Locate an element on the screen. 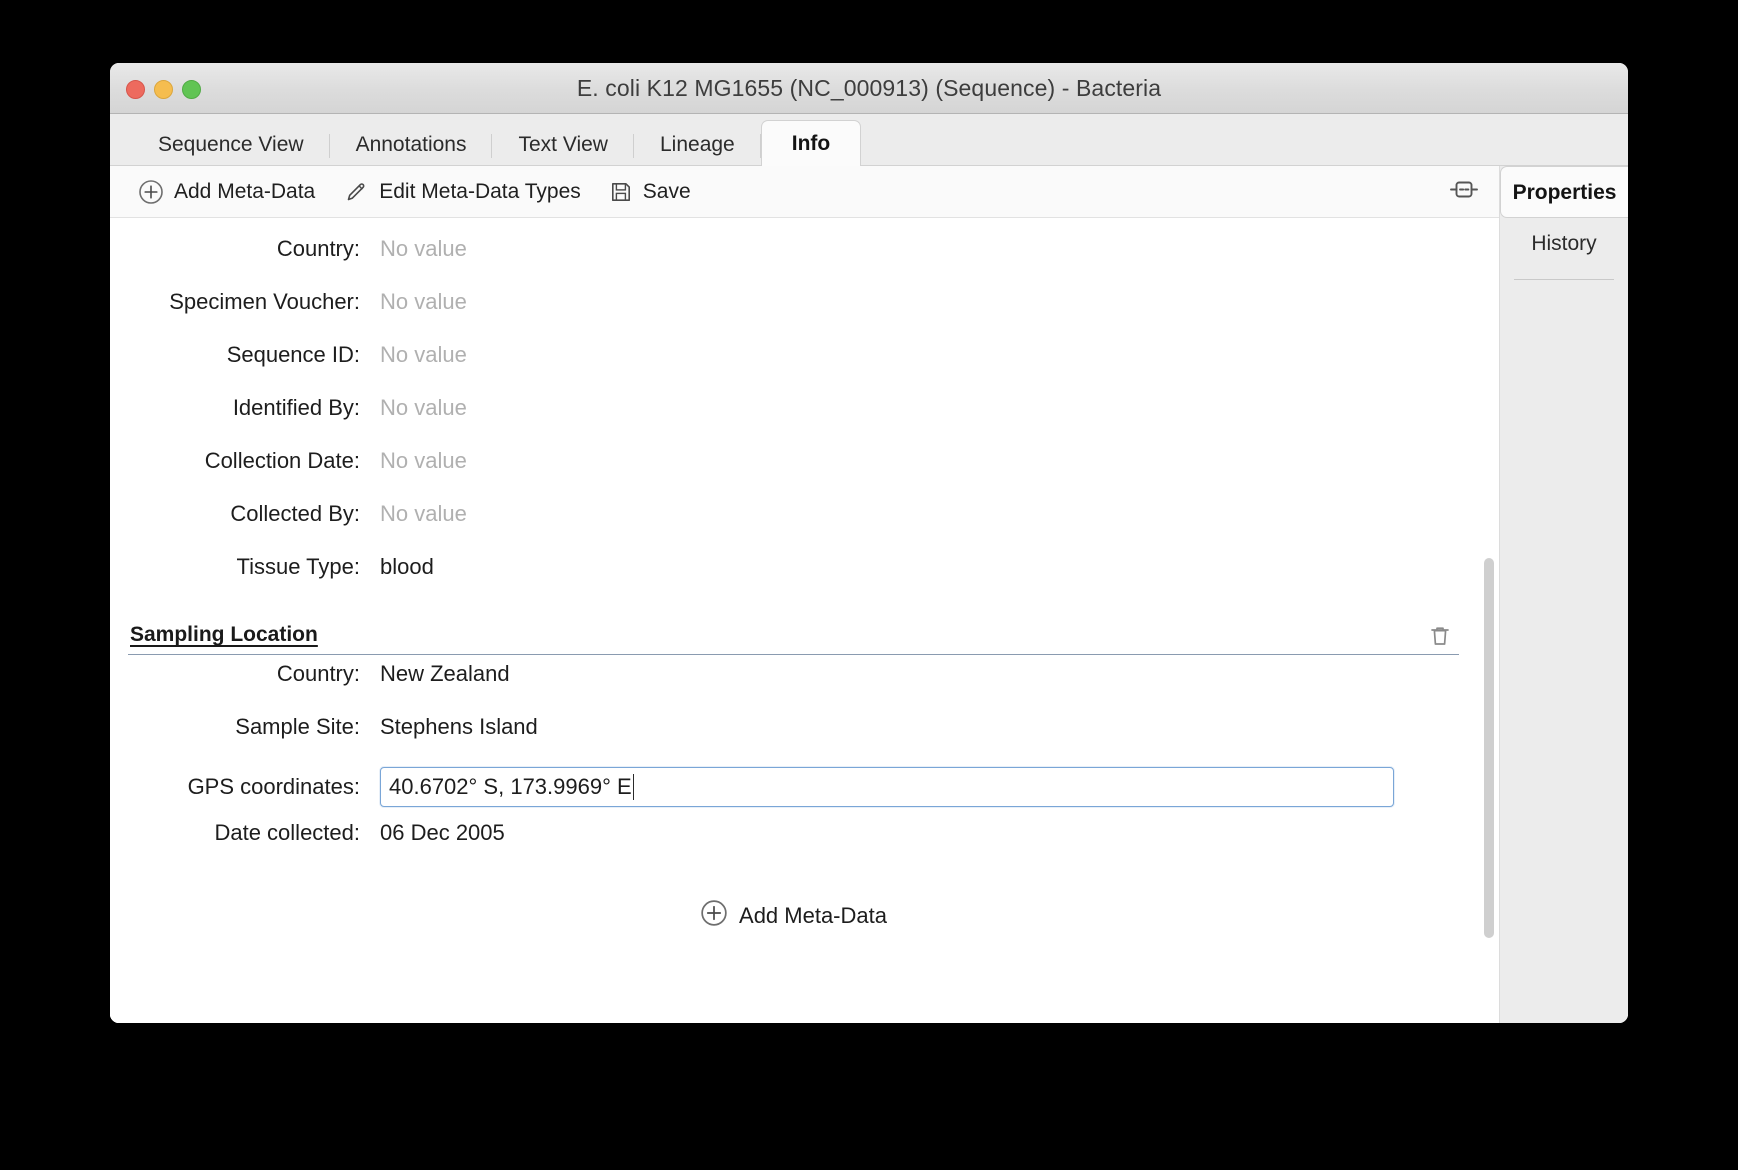  field-row-country: Country: No value is located at coordinates (793, 262).